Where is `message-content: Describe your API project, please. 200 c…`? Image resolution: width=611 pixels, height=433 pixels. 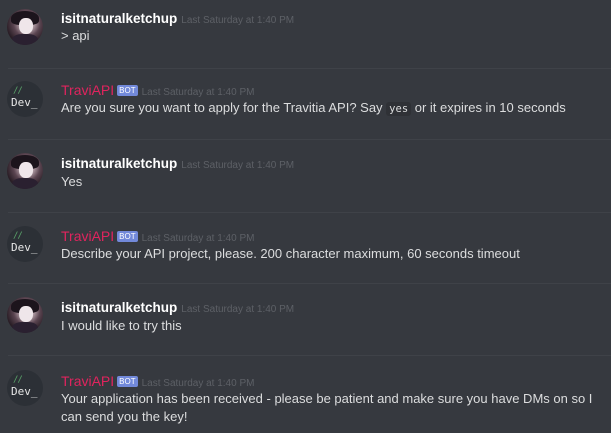 message-content: Describe your API project, please. 200 c… is located at coordinates (333, 254).